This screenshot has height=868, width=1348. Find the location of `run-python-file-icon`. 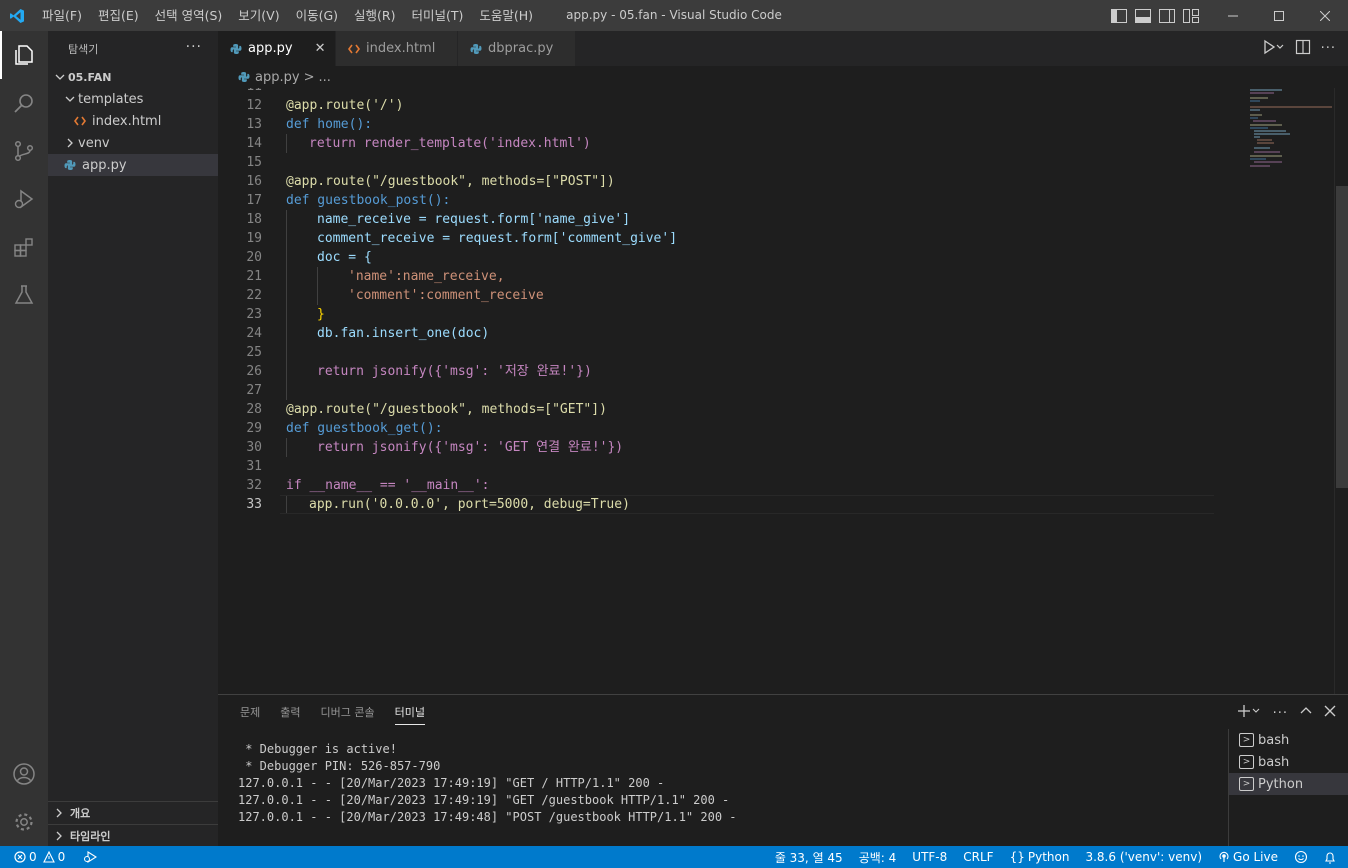

run-python-file-icon is located at coordinates (1274, 49).